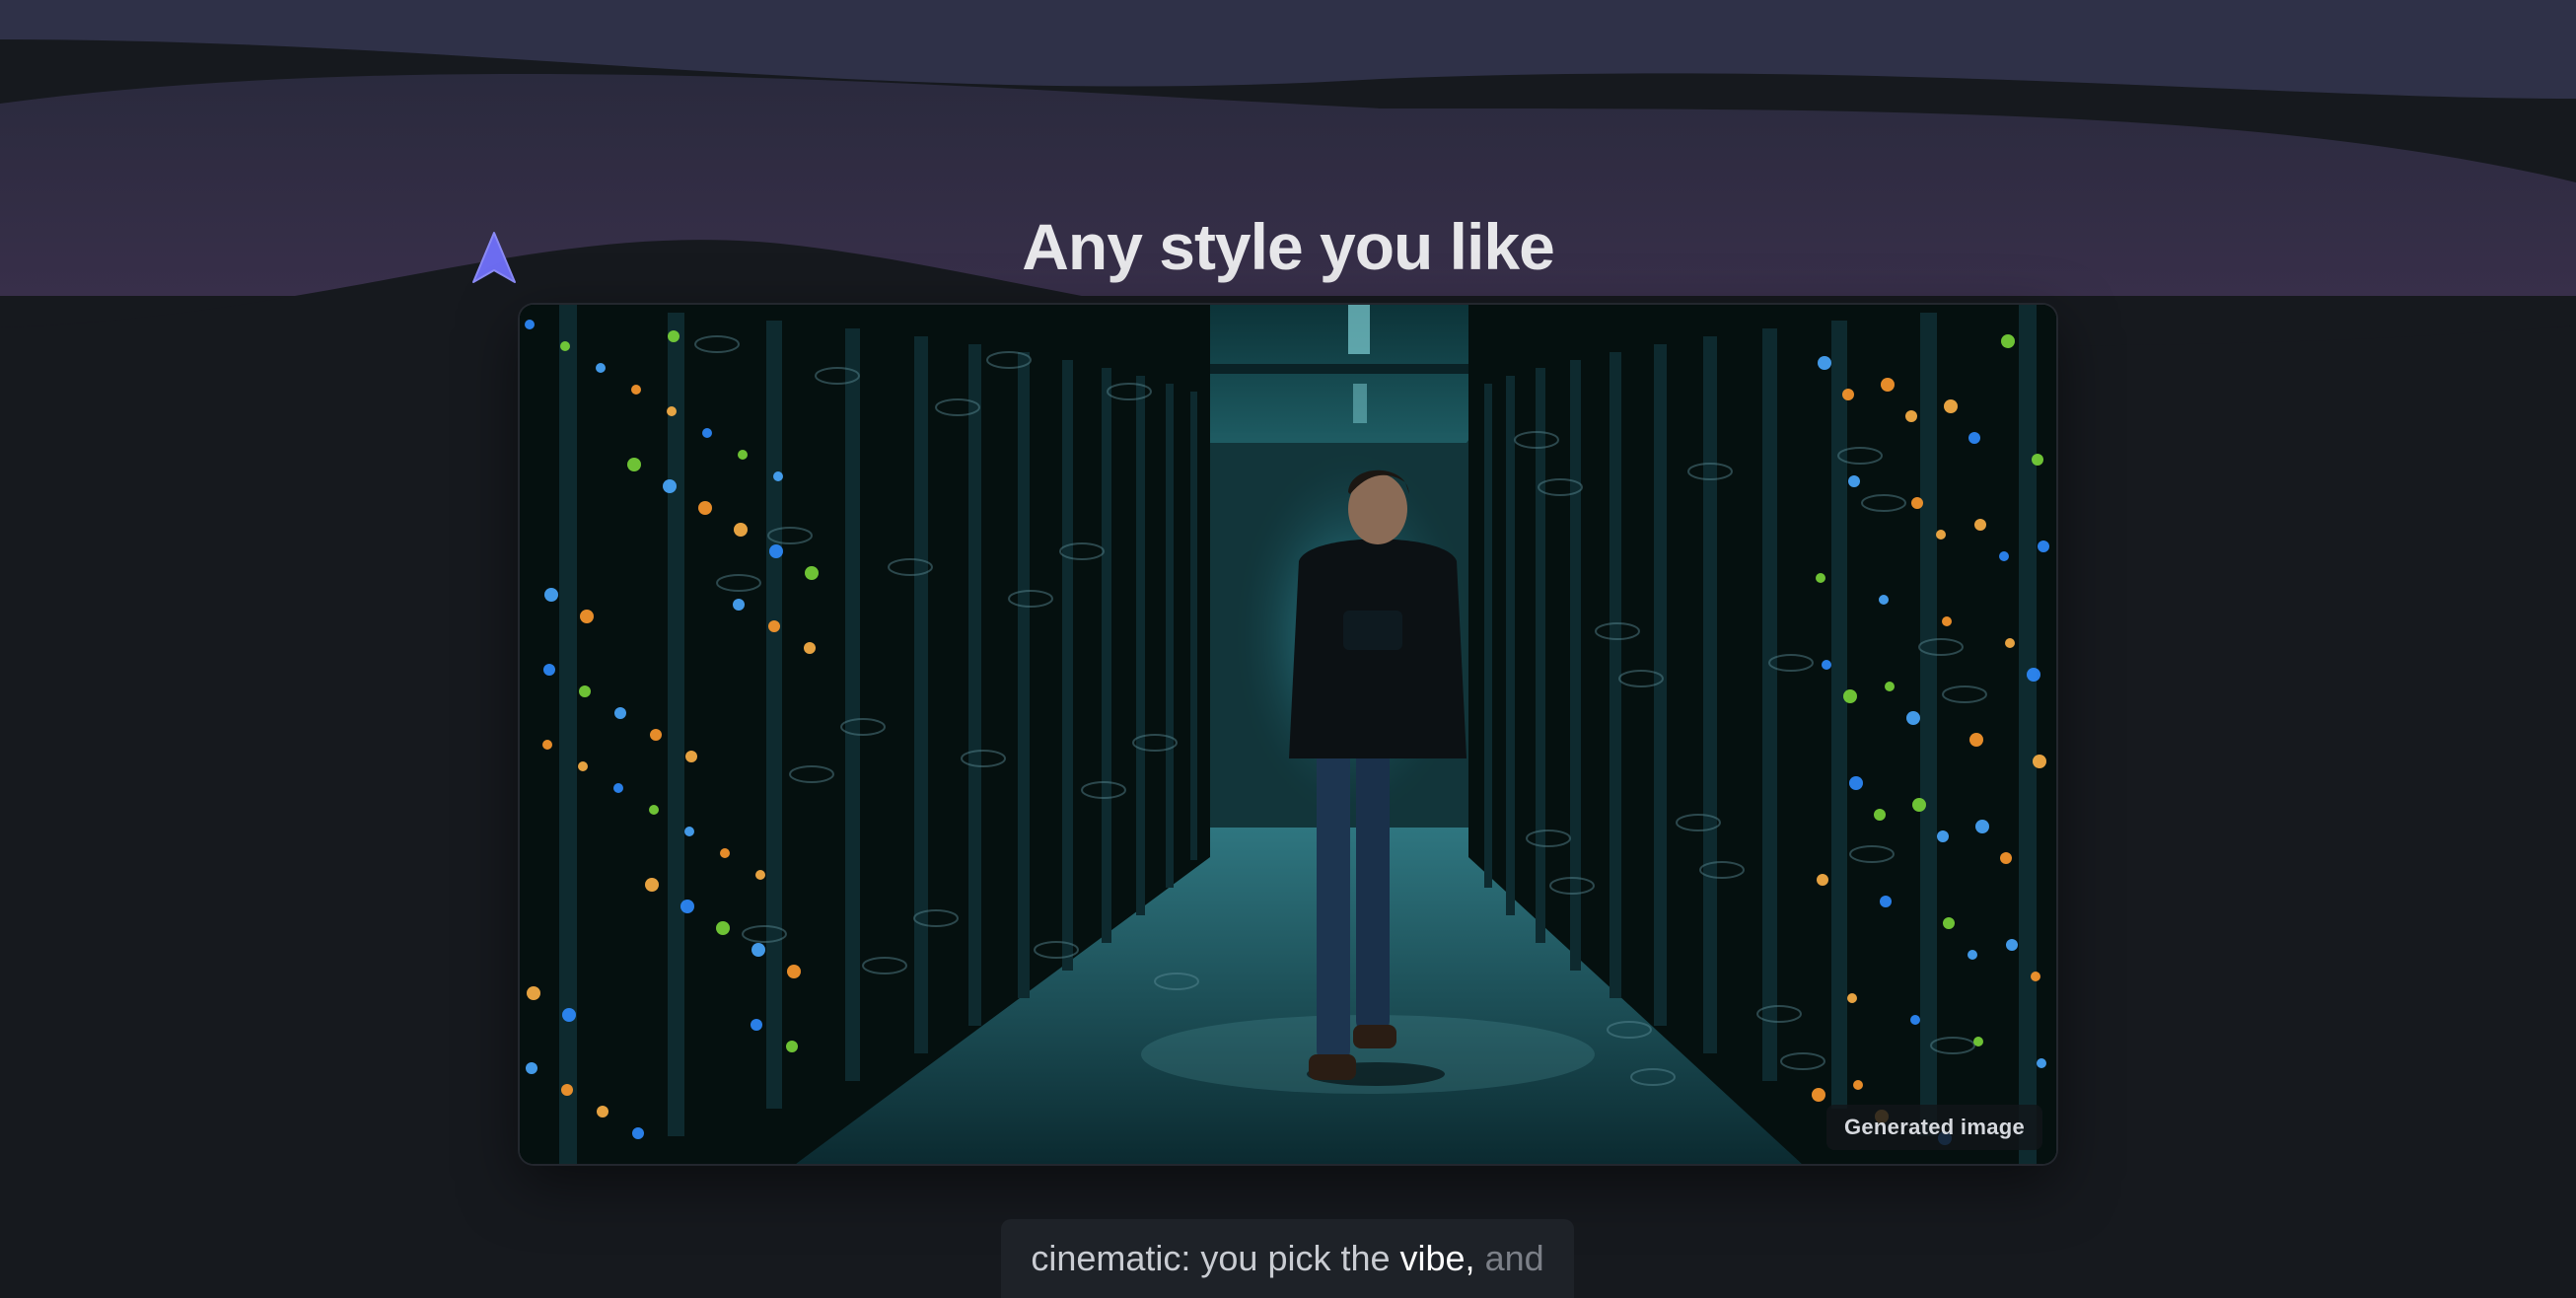 The image size is (2576, 1298). What do you see at coordinates (1934, 1128) in the screenshot?
I see `generated-image-badge: Generated image` at bounding box center [1934, 1128].